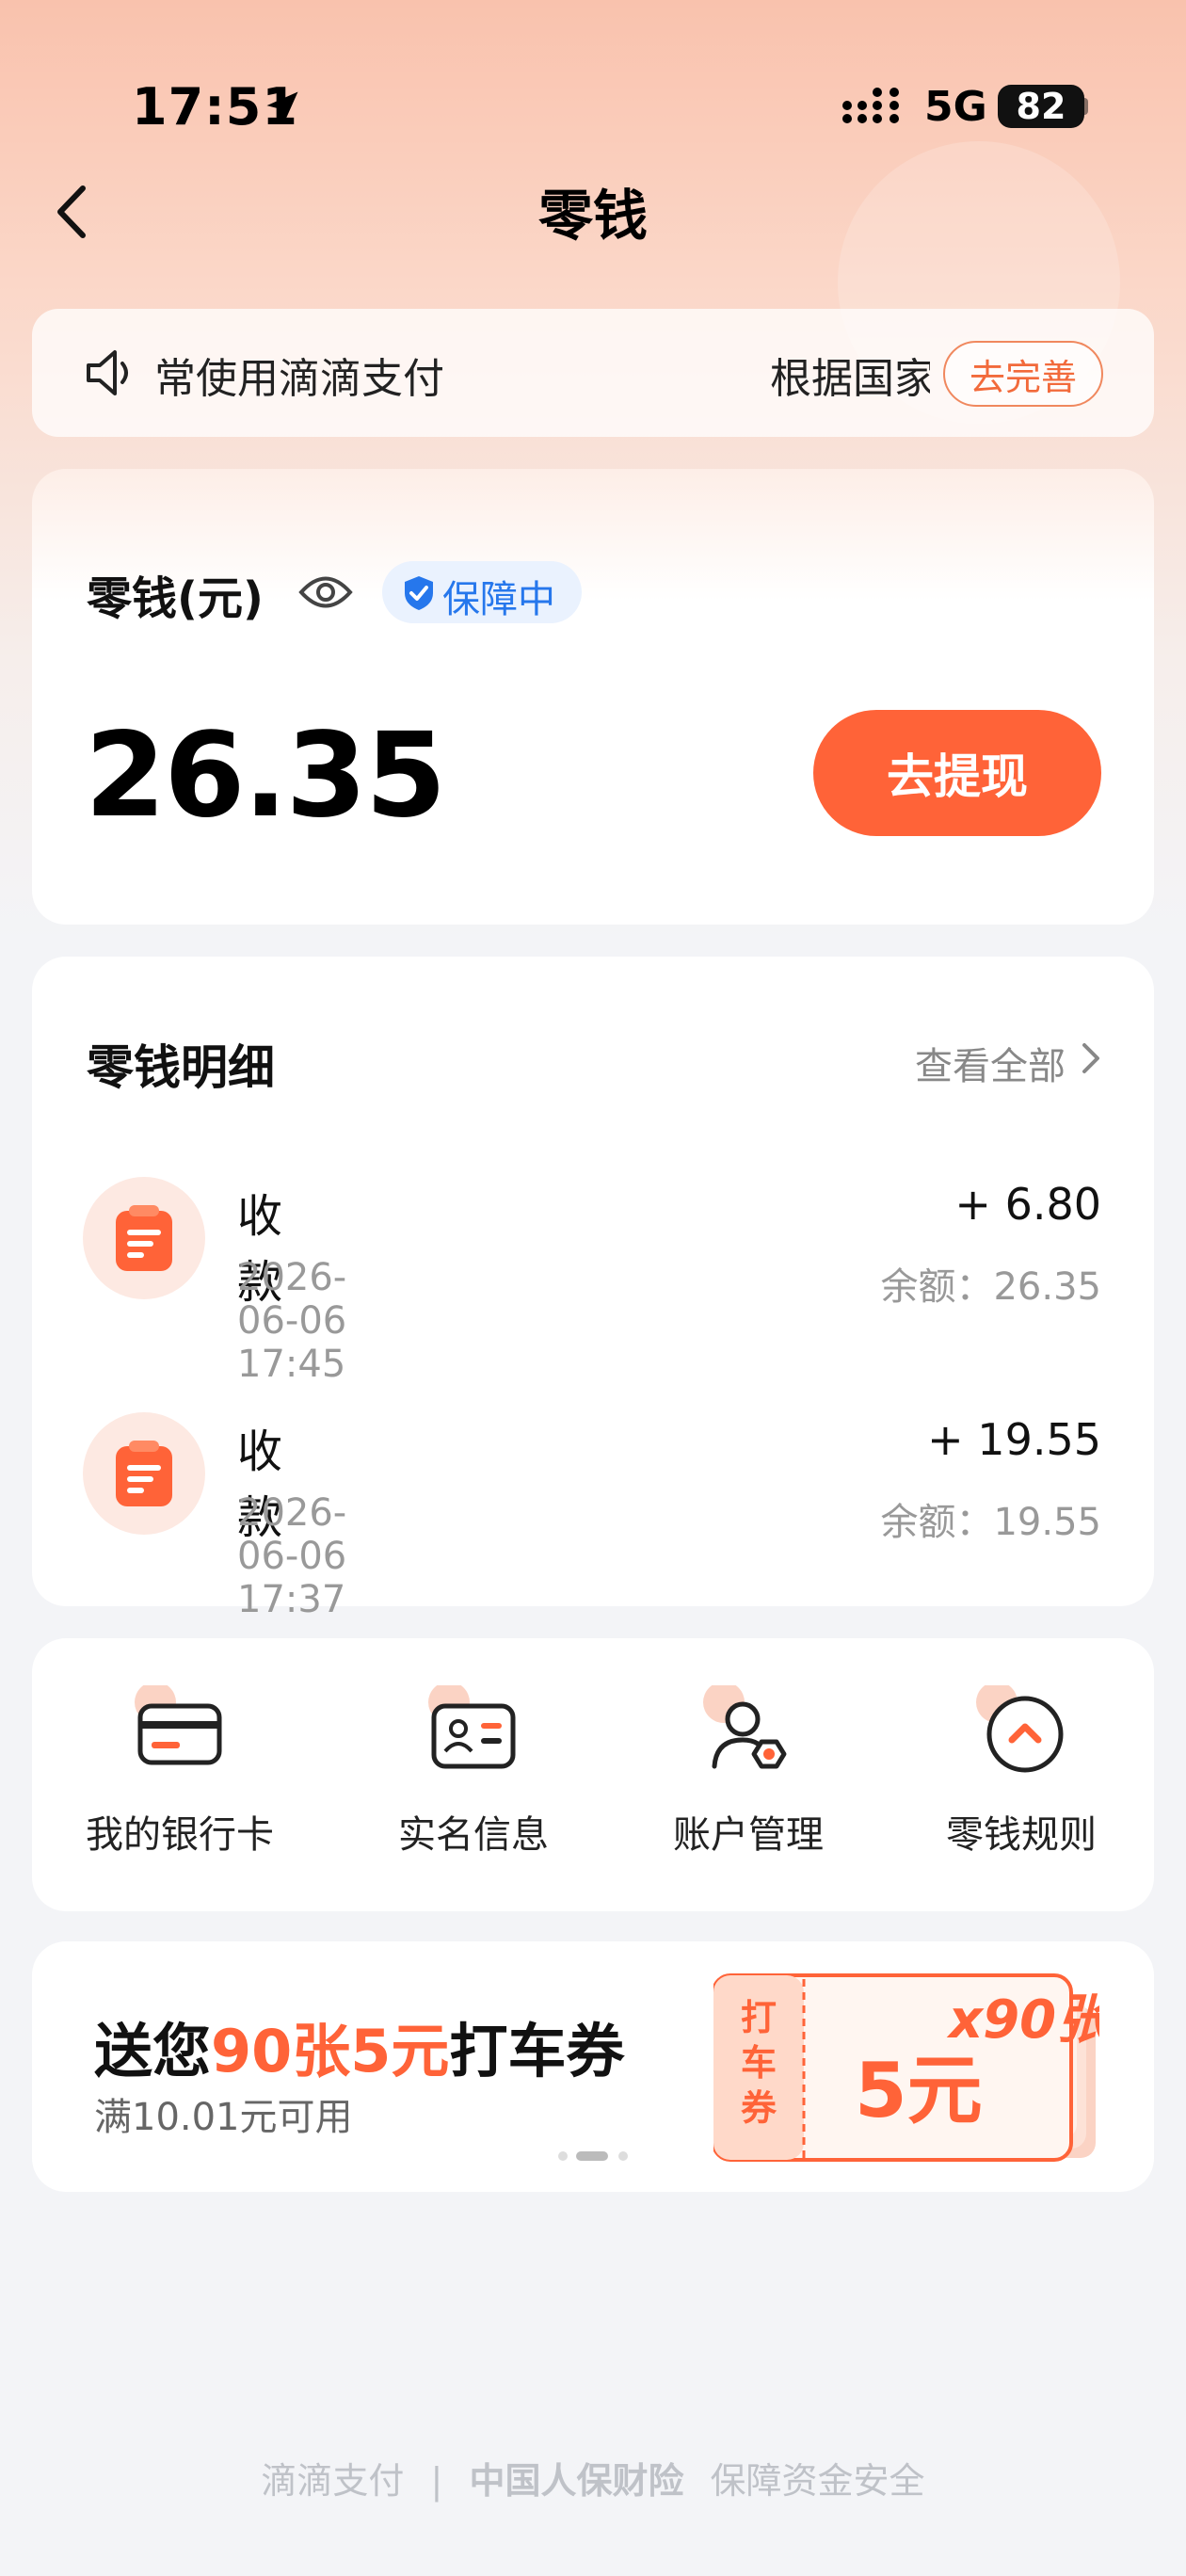  Describe the element at coordinates (359, 2051) in the screenshot. I see `promo-title: 送您90张5元打车券` at that location.